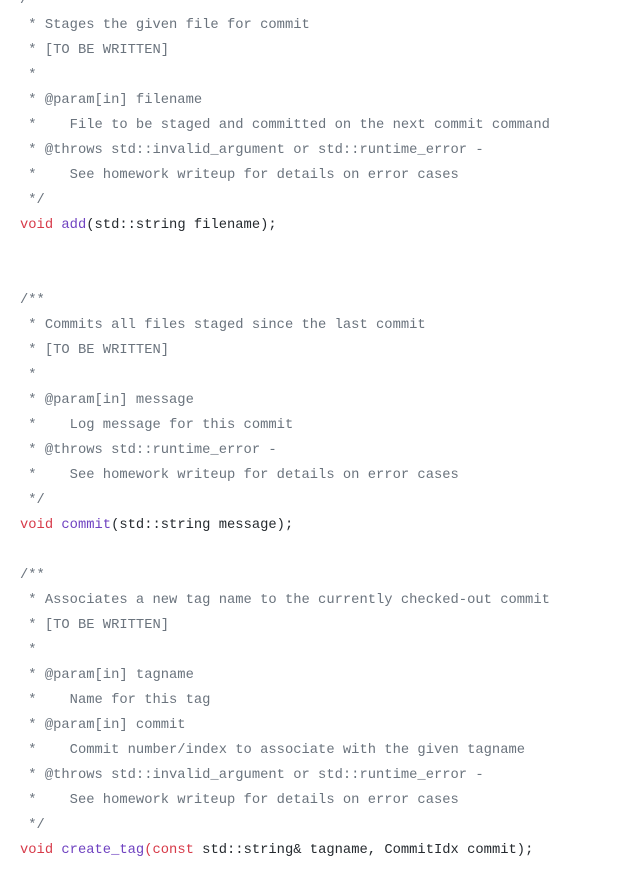 Image resolution: width=643 pixels, height=891 pixels. I want to click on comment-line: * @param[in] tagname, so click(107, 675).